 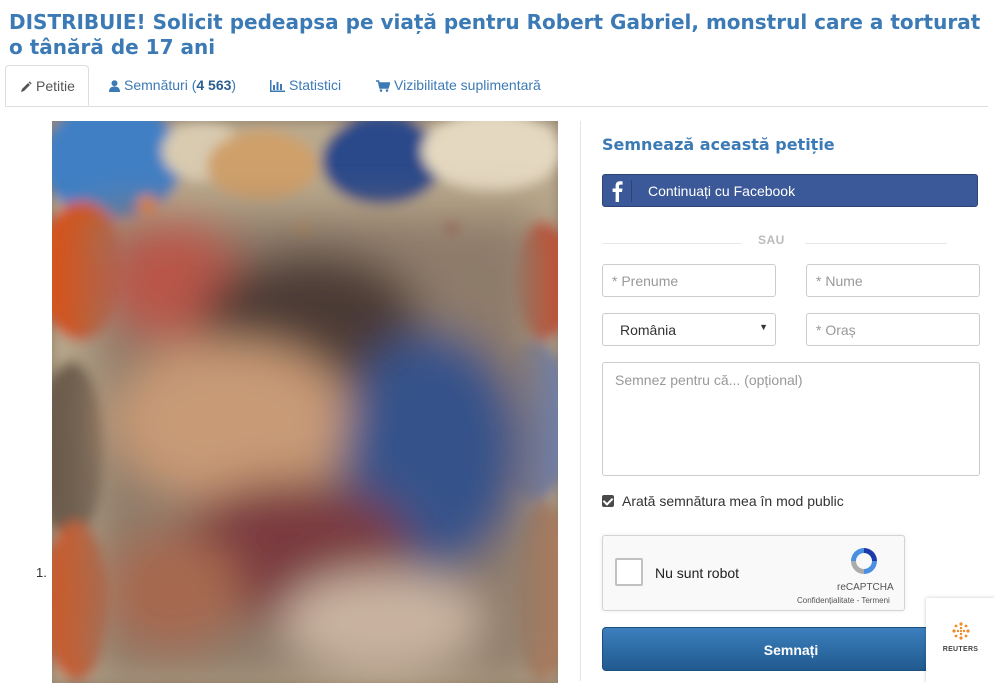 What do you see at coordinates (733, 501) in the screenshot?
I see `public-signature-label: Arată semnătura mea în mod public` at bounding box center [733, 501].